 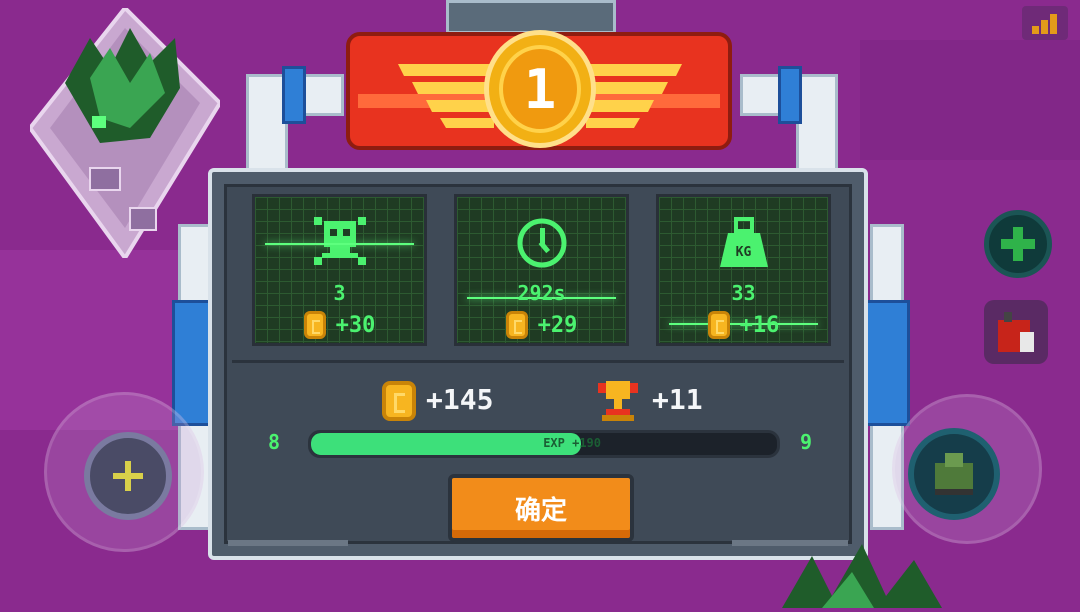 What do you see at coordinates (677, 399) in the screenshot?
I see `trophy-total: +11` at bounding box center [677, 399].